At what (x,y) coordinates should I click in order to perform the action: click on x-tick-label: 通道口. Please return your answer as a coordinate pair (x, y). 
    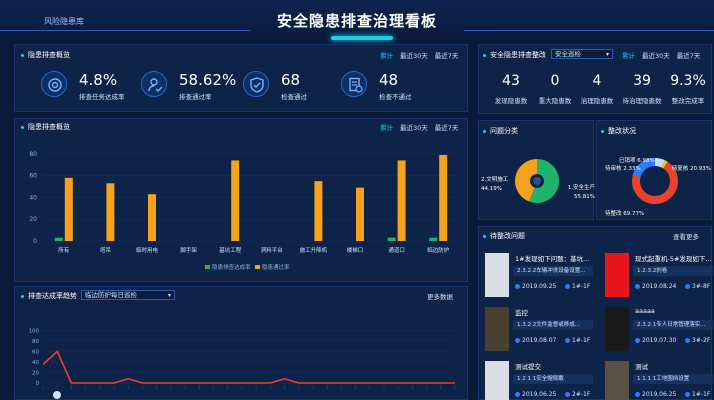
    Looking at the image, I should click on (396, 250).